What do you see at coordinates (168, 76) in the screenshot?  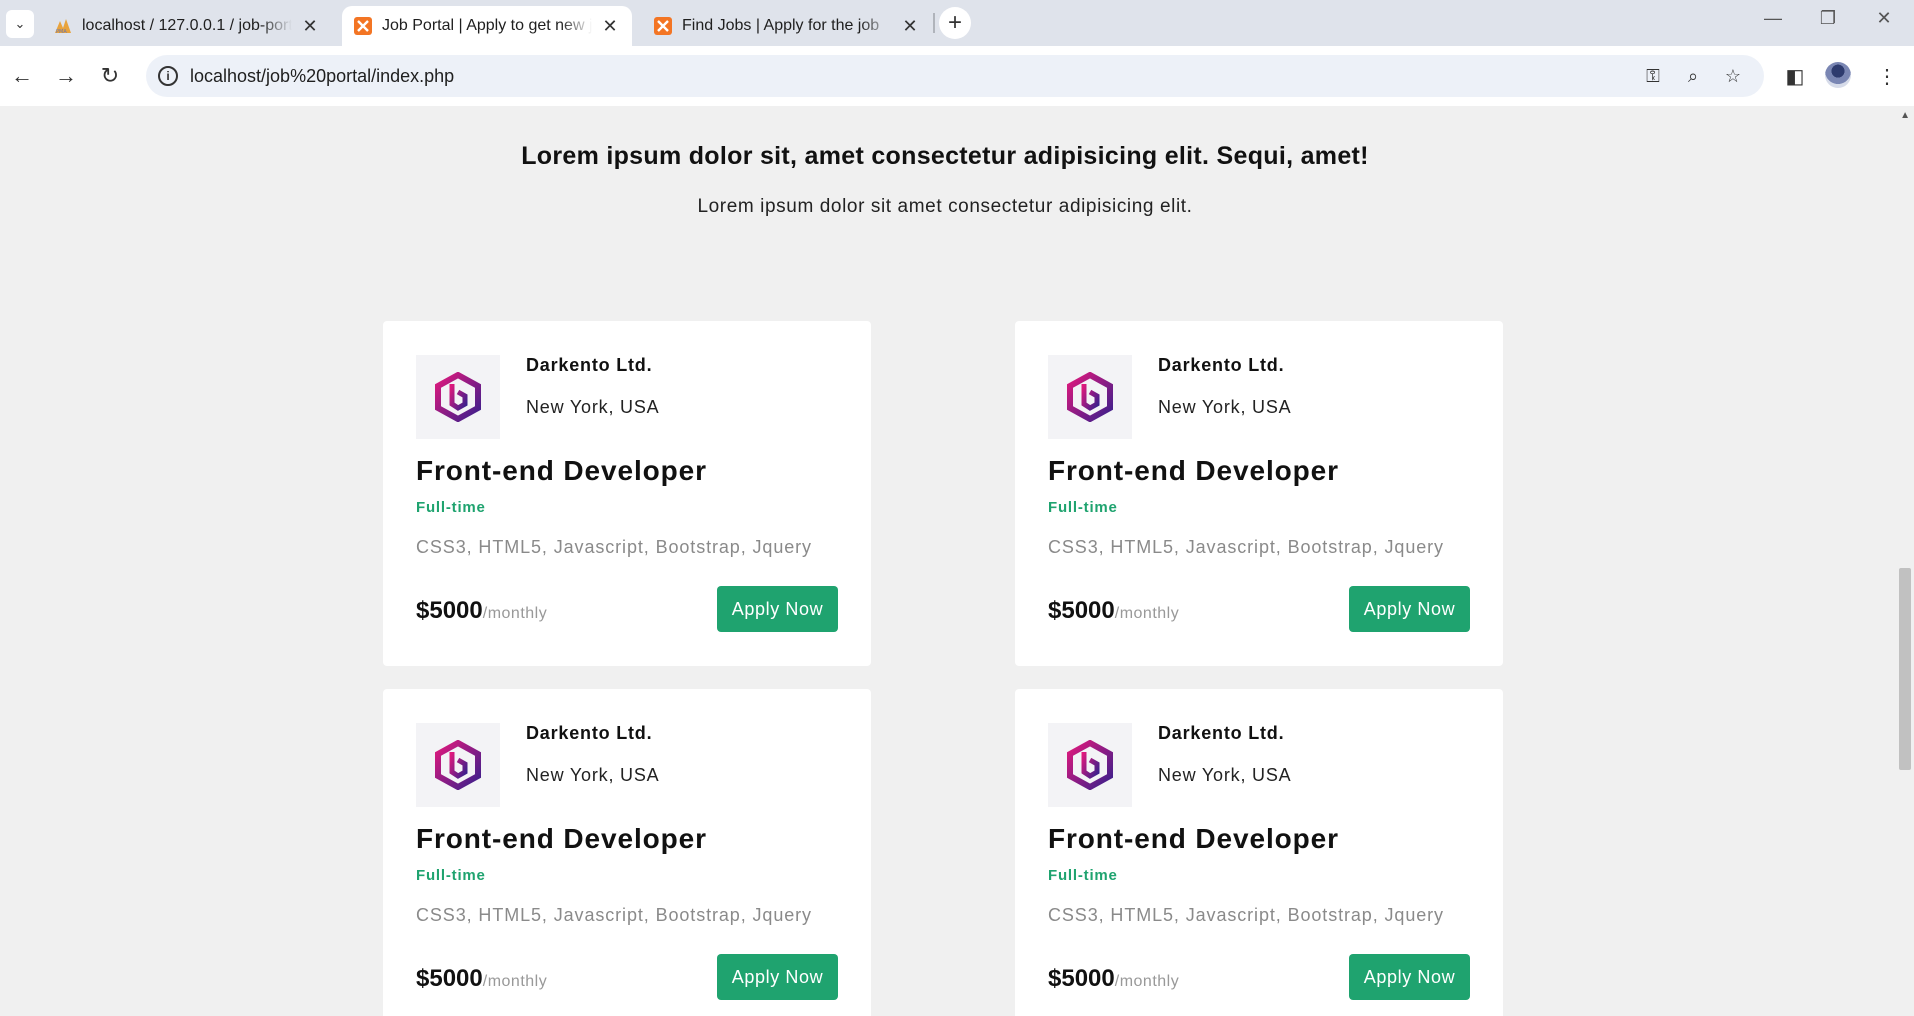 I see `site-info-icon: i` at bounding box center [168, 76].